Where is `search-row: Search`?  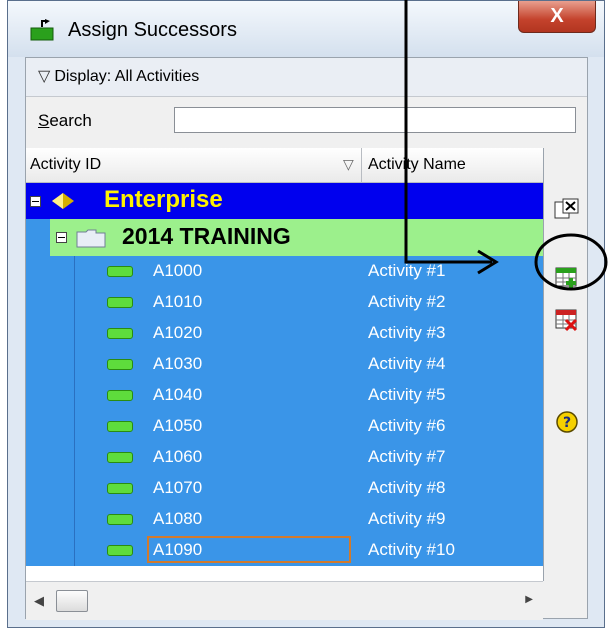 search-row: Search is located at coordinates (306, 122).